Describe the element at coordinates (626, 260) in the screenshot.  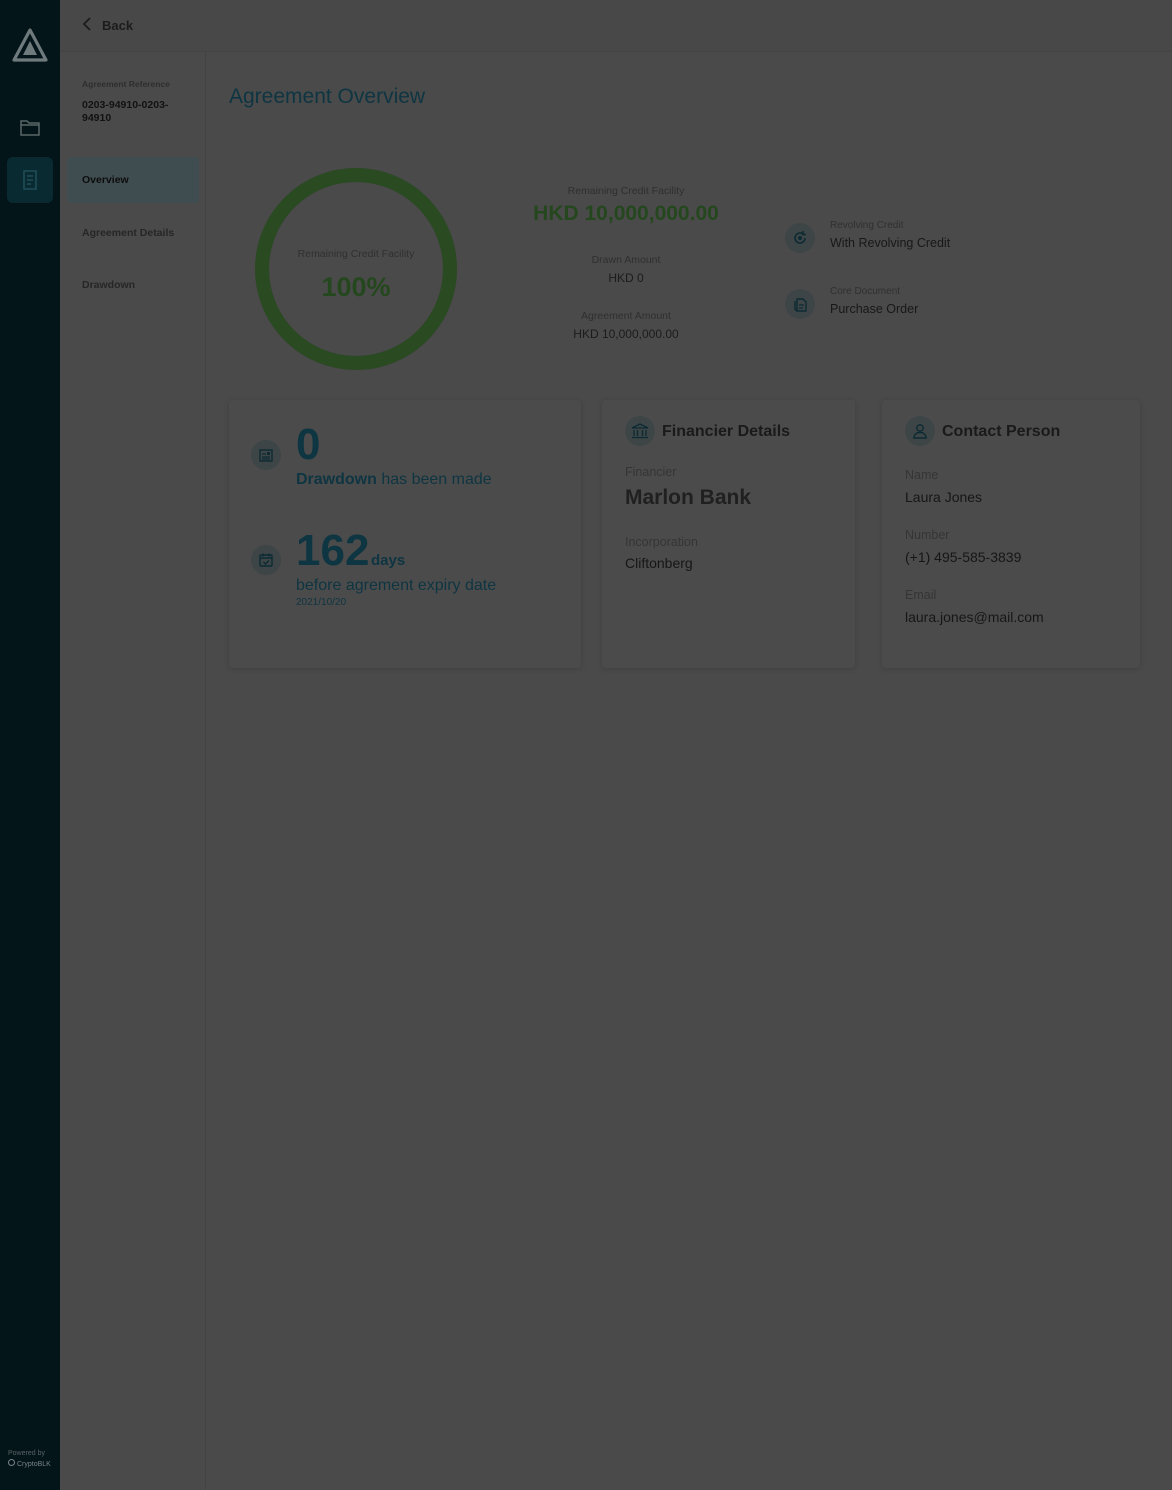
I see `drawn-amount-label: Drawn Amount` at that location.